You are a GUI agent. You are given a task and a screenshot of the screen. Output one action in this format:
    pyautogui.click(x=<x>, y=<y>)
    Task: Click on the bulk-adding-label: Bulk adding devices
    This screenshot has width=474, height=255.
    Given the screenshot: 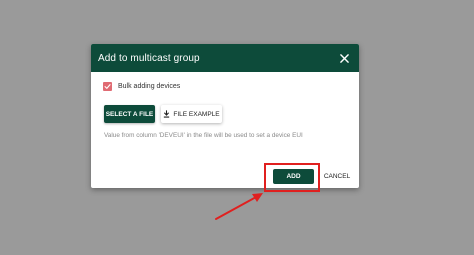 What is the action you would take?
    pyautogui.click(x=149, y=86)
    